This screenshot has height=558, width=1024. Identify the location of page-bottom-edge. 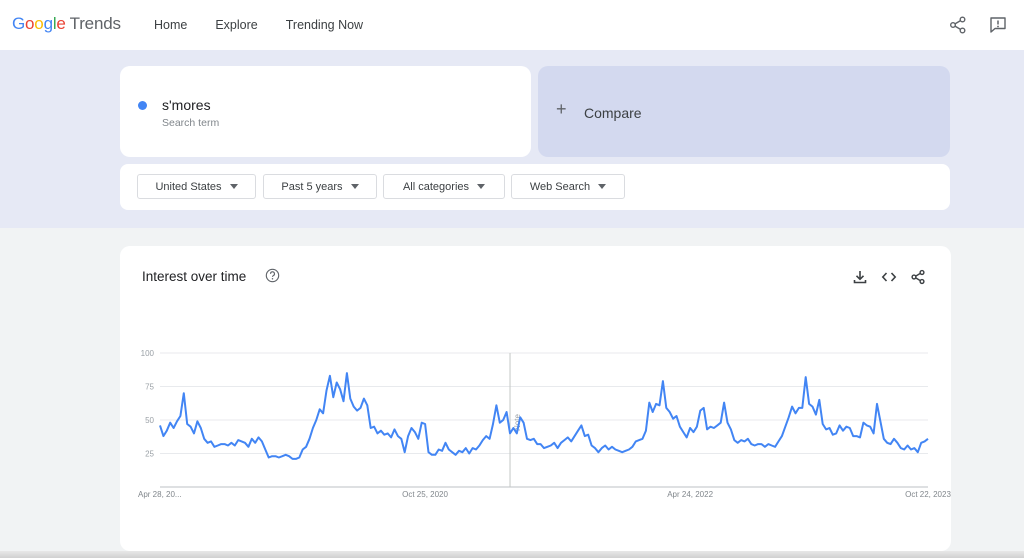
(512, 554).